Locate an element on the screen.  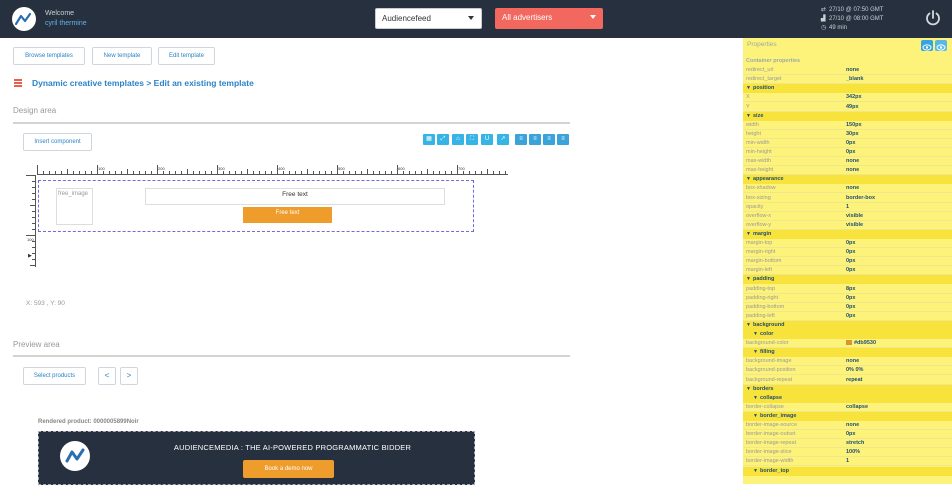
chevron-down-icon: ▼ is located at coordinates (748, 88).